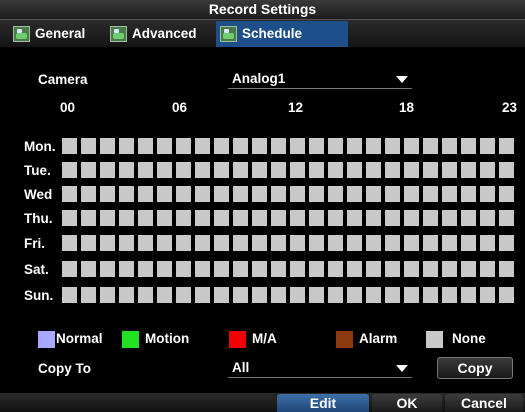  I want to click on cancel-button: Cancel, so click(484, 403).